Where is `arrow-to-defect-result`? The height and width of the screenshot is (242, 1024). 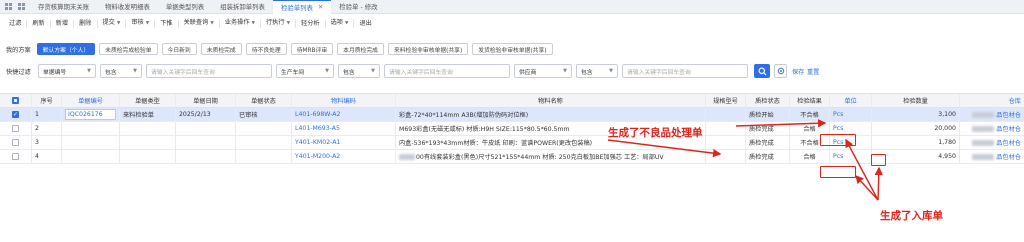 arrow-to-defect-result is located at coordinates (781, 123).